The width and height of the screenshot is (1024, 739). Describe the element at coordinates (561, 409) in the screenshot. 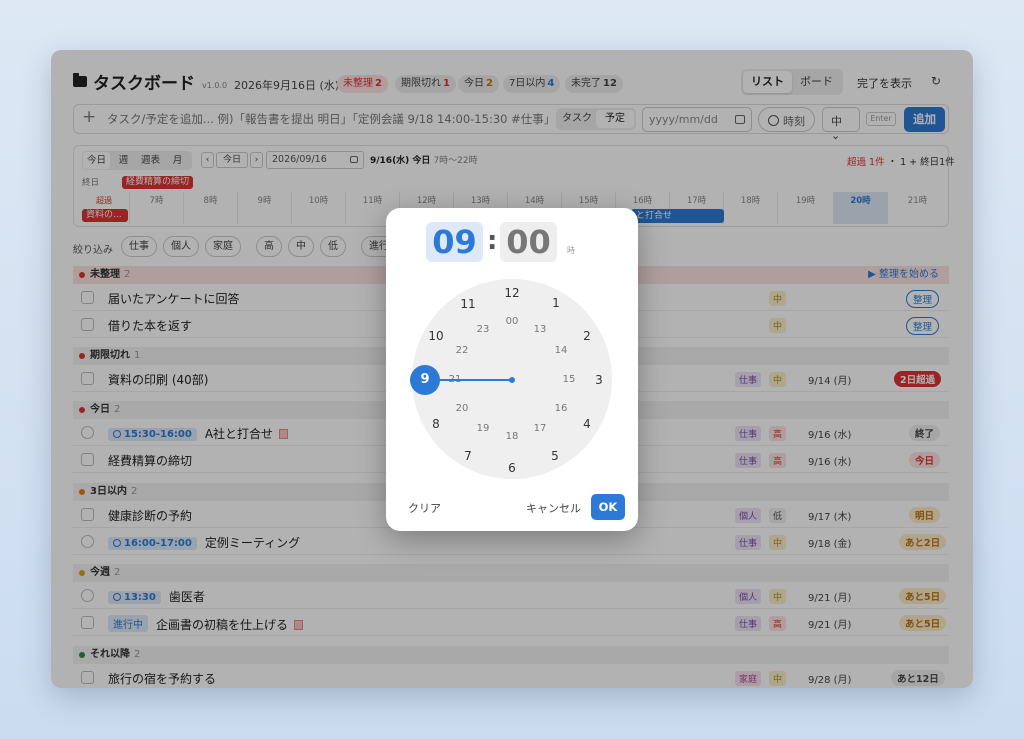

I see `hour-option: 16` at that location.